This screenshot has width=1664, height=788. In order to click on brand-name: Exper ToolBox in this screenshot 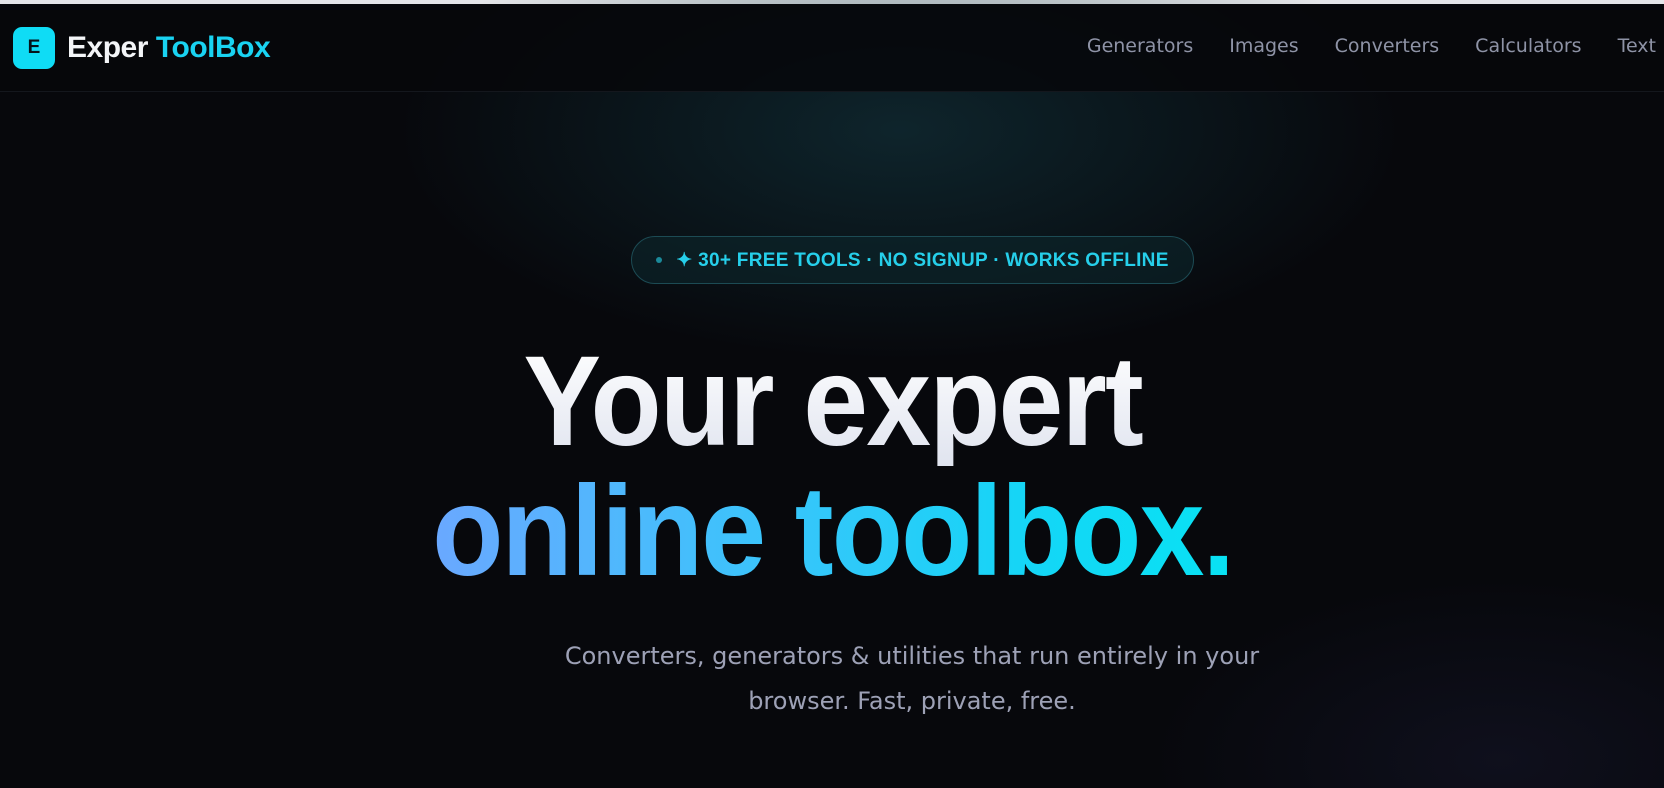, I will do `click(169, 48)`.